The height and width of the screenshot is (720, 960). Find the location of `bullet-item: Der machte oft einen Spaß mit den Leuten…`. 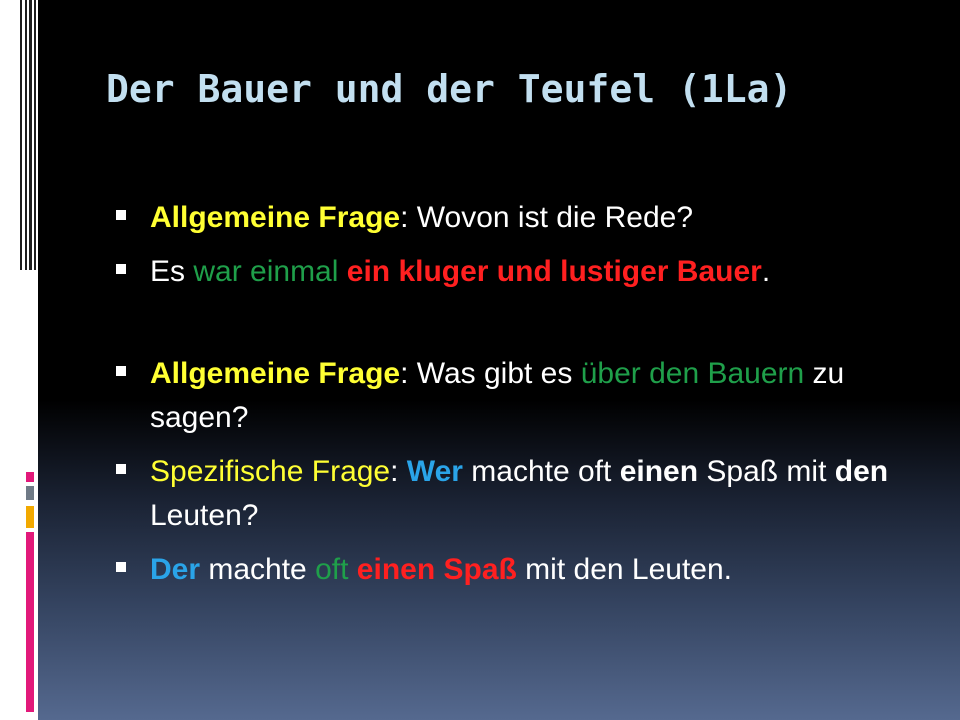

bullet-item: Der machte oft einen Spaß mit den Leuten… is located at coordinates (524, 570).